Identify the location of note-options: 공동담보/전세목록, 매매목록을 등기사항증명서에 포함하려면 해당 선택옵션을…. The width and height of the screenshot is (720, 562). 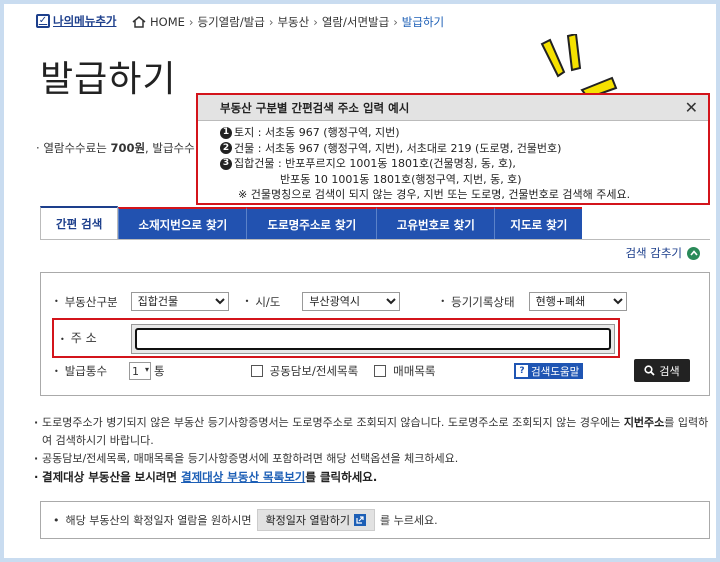
(374, 459).